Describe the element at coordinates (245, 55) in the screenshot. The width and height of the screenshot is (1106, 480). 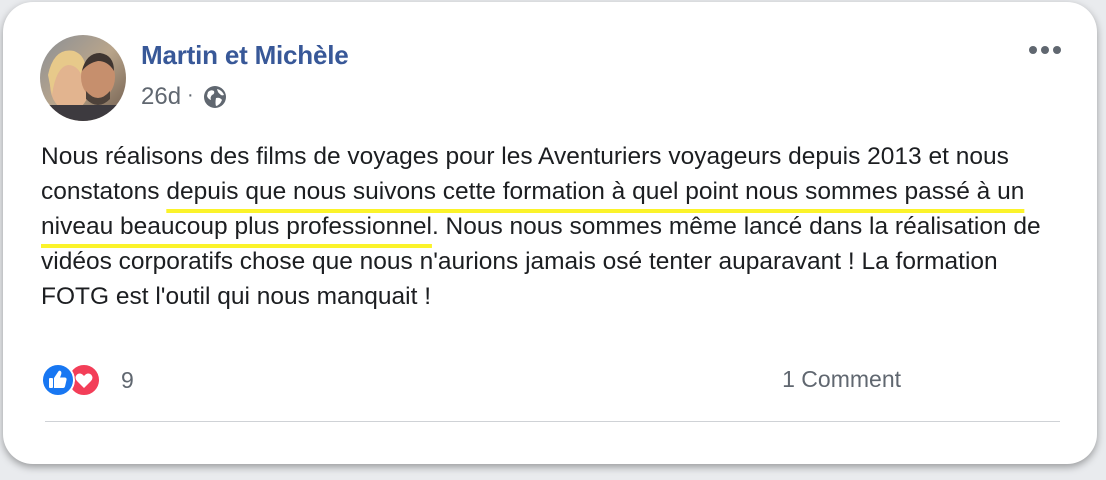
I see `author-name: Martin et Michèle` at that location.